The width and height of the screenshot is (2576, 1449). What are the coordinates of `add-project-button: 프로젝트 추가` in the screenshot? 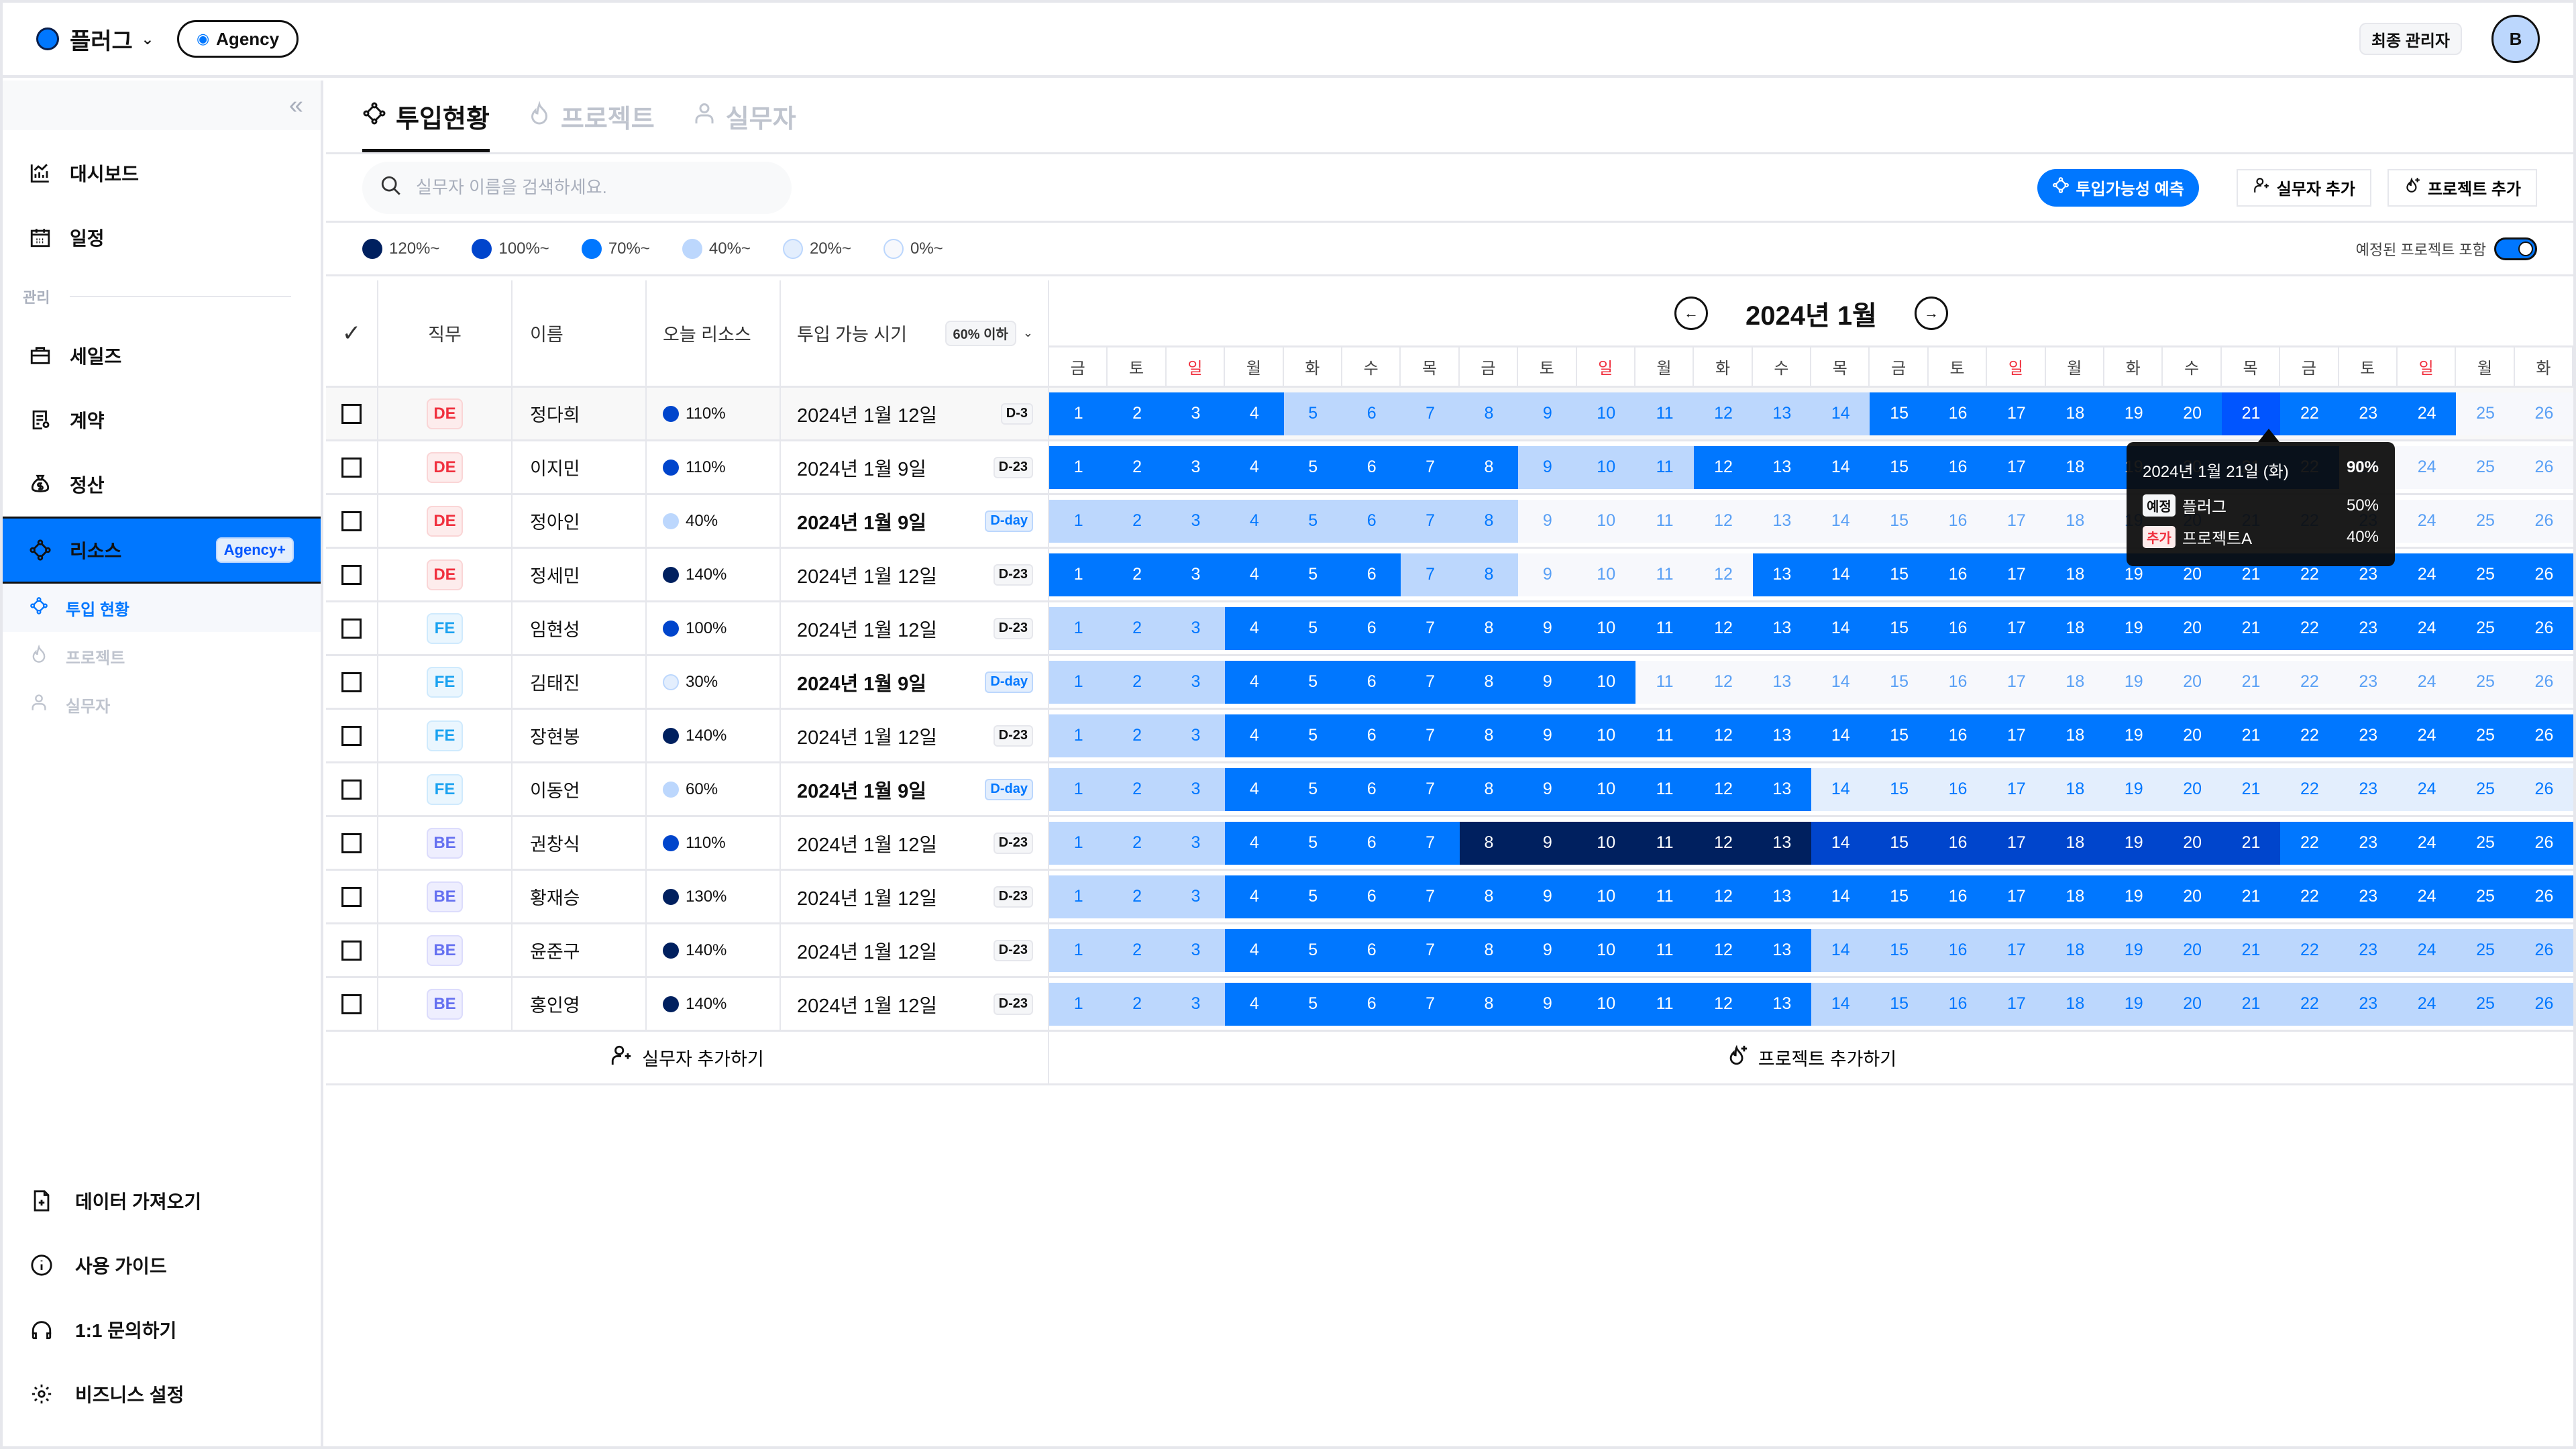 It's located at (2462, 187).